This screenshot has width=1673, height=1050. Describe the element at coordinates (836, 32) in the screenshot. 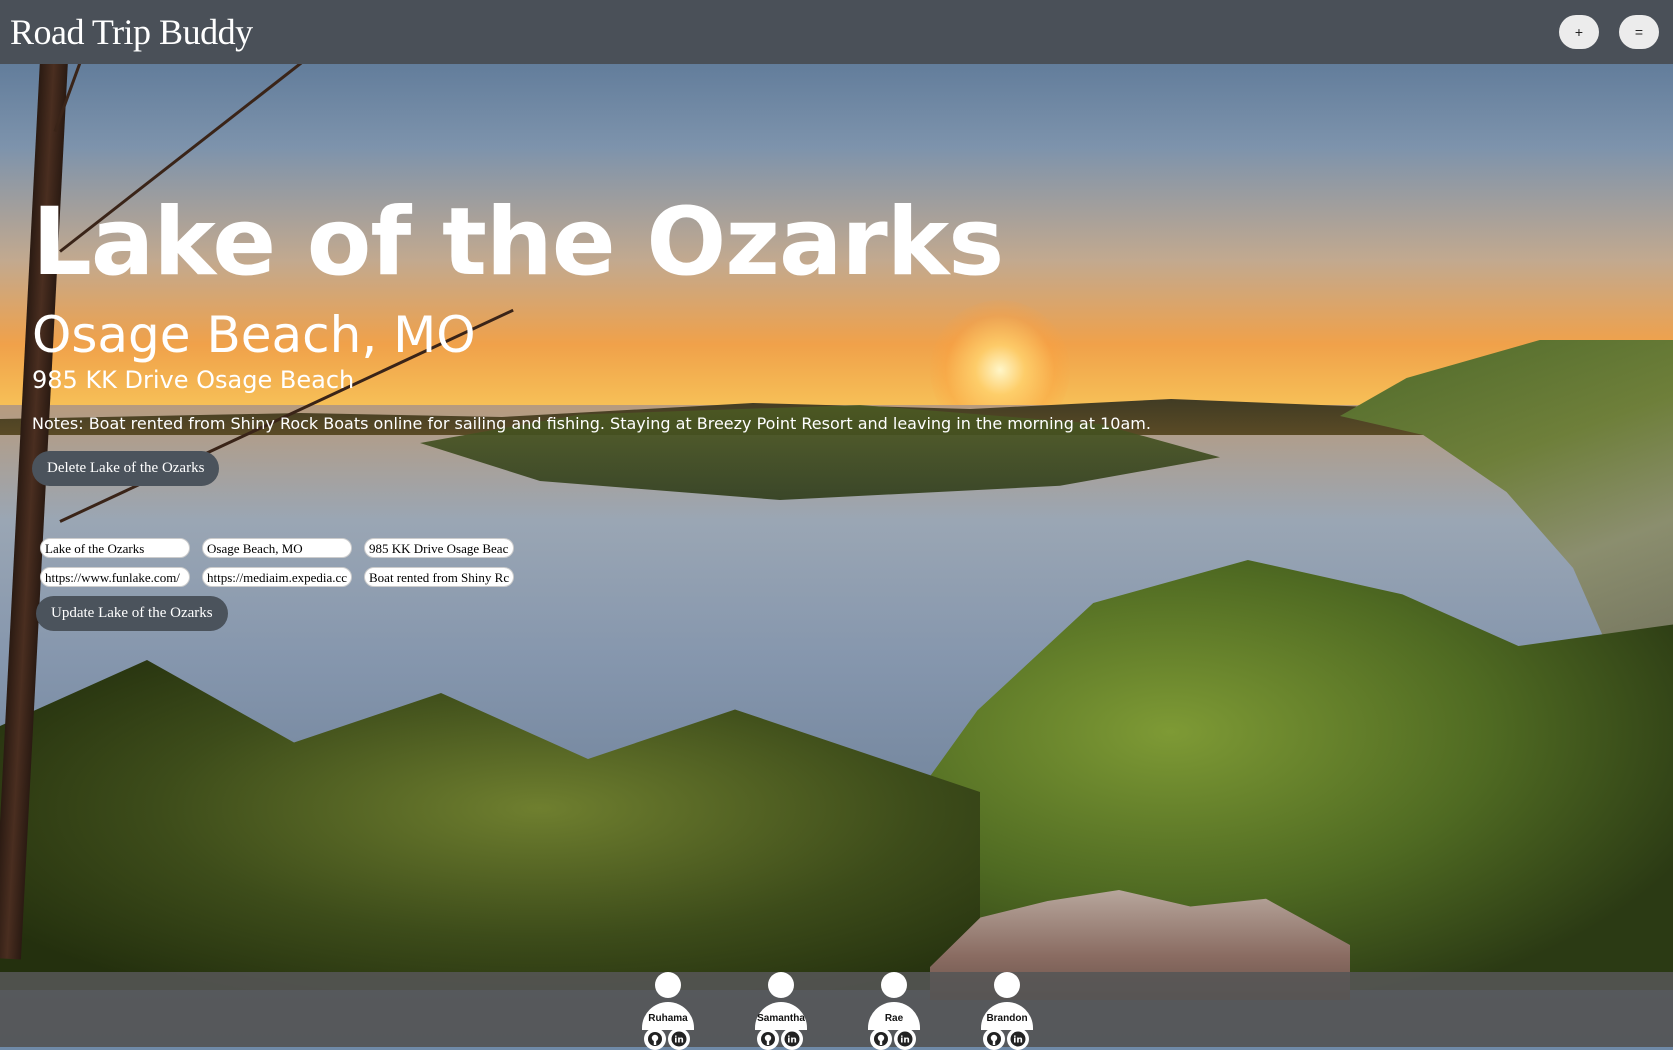

I see `top-navbar: Road Trip Buddy + =` at that location.